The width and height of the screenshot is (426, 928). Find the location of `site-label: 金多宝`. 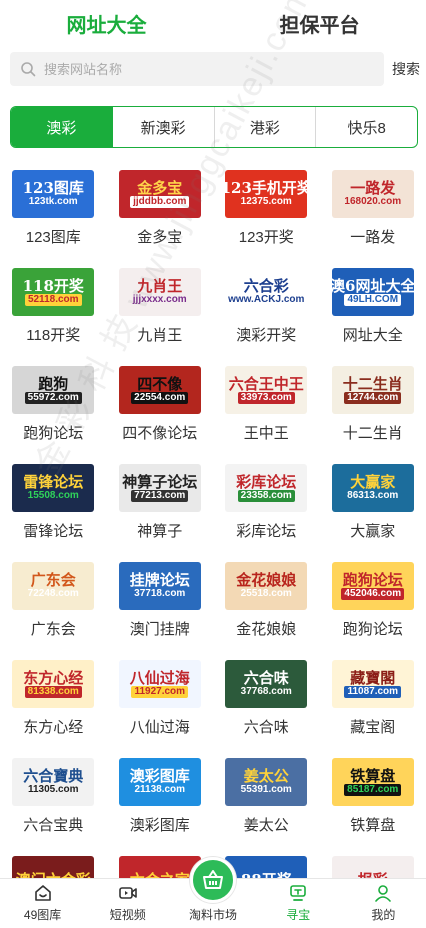

site-label: 金多宝 is located at coordinates (160, 237).